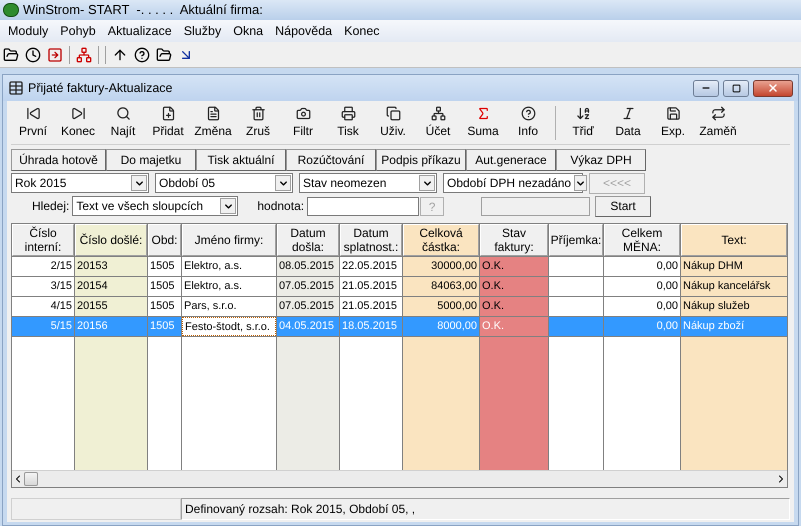 This screenshot has height=526, width=801. Describe the element at coordinates (164, 54) in the screenshot. I see `folder-icon` at that location.